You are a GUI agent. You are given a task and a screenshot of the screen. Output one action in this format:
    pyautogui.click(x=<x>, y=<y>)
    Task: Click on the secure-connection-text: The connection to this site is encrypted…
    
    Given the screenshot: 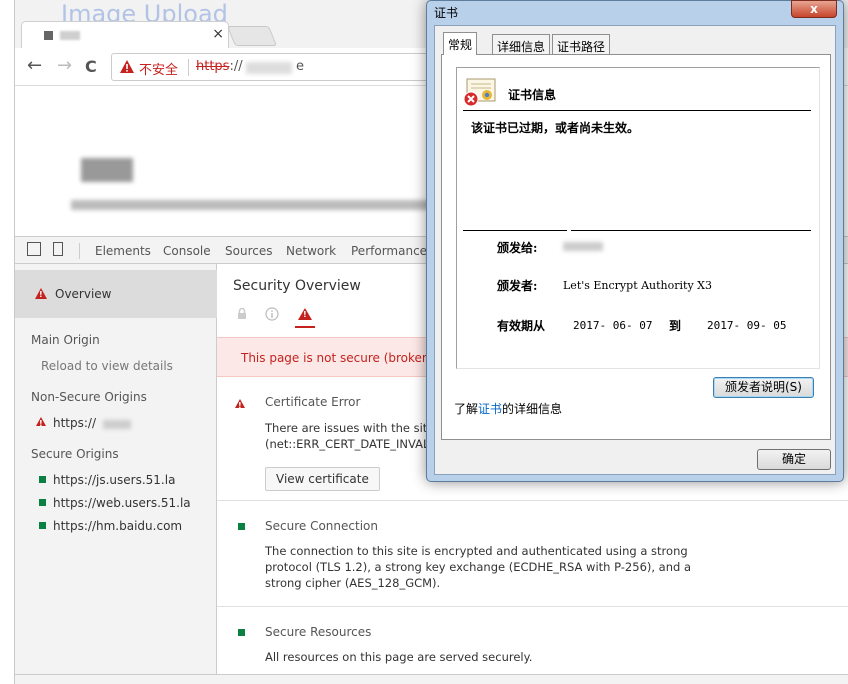 What is the action you would take?
    pyautogui.click(x=476, y=551)
    